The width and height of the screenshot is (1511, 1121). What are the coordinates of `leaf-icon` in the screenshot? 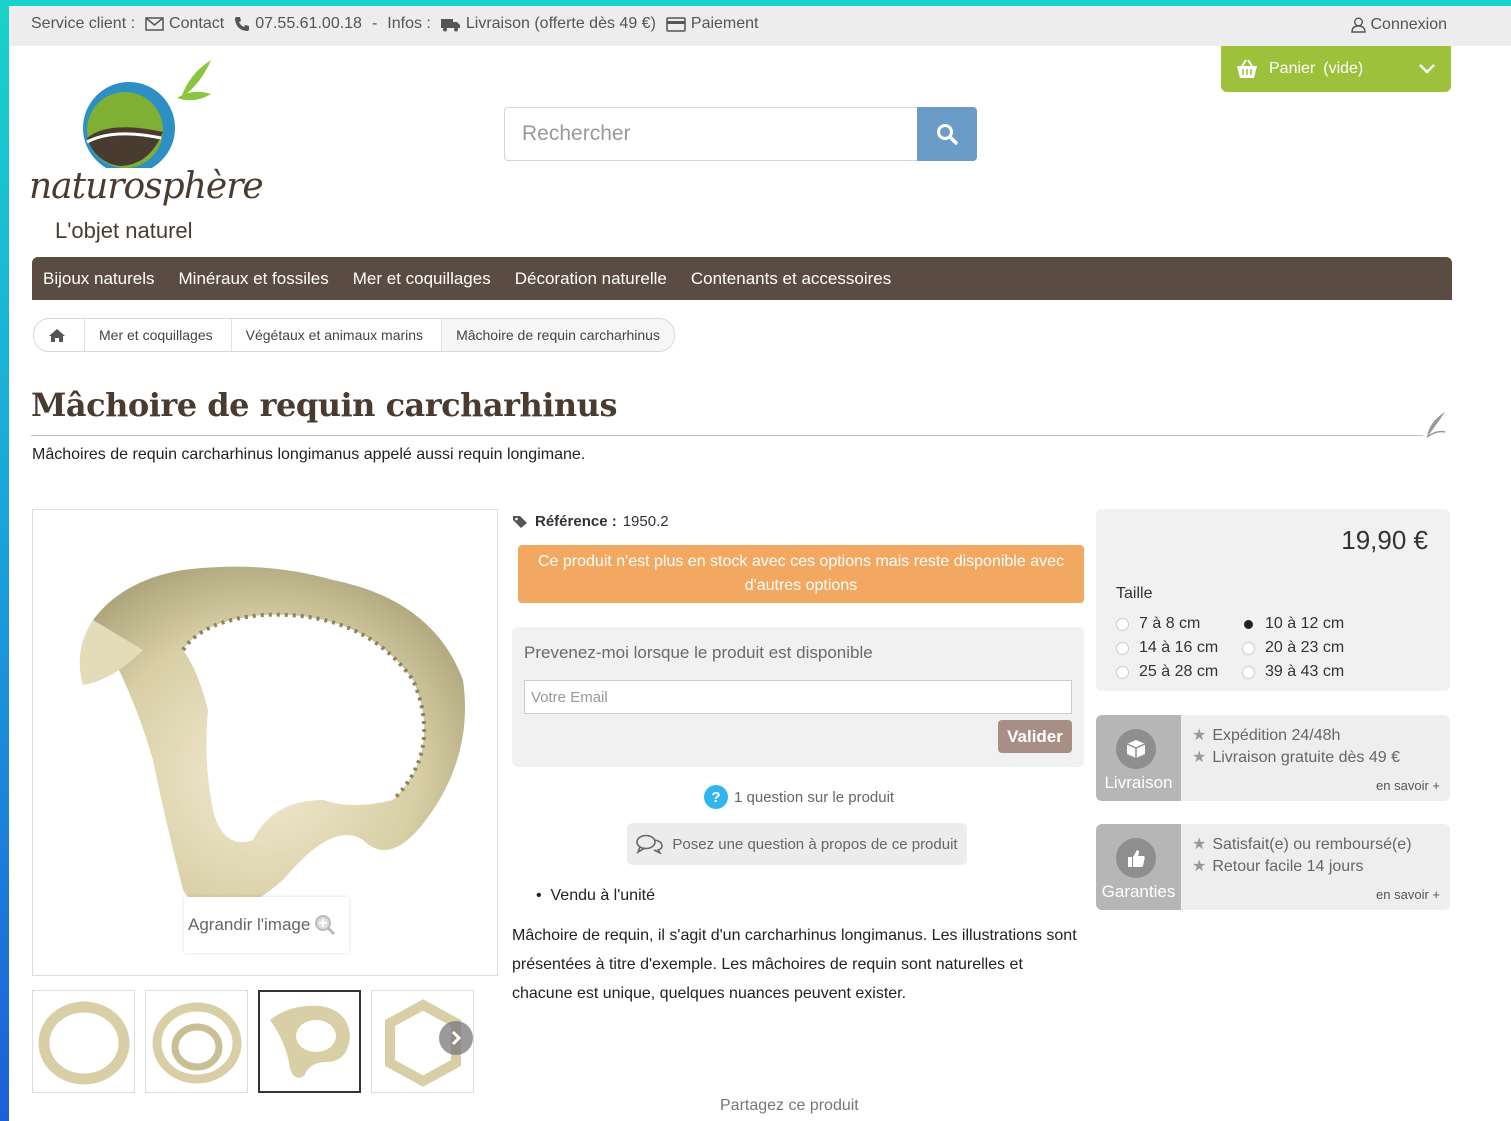 It's located at (1436, 425).